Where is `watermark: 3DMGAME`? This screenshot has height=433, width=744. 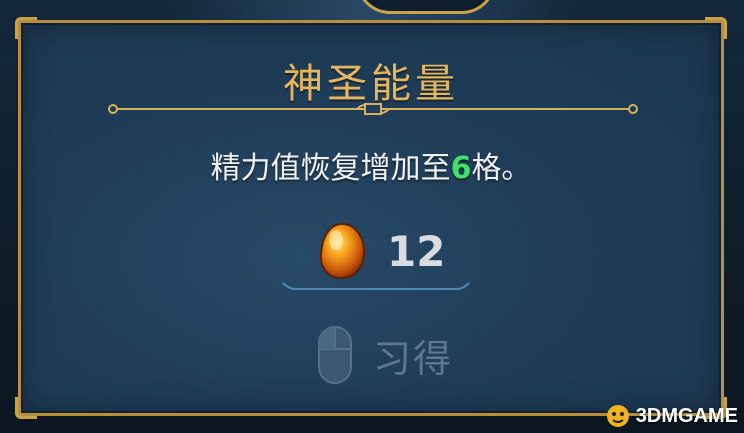 watermark: 3DMGAME is located at coordinates (671, 416).